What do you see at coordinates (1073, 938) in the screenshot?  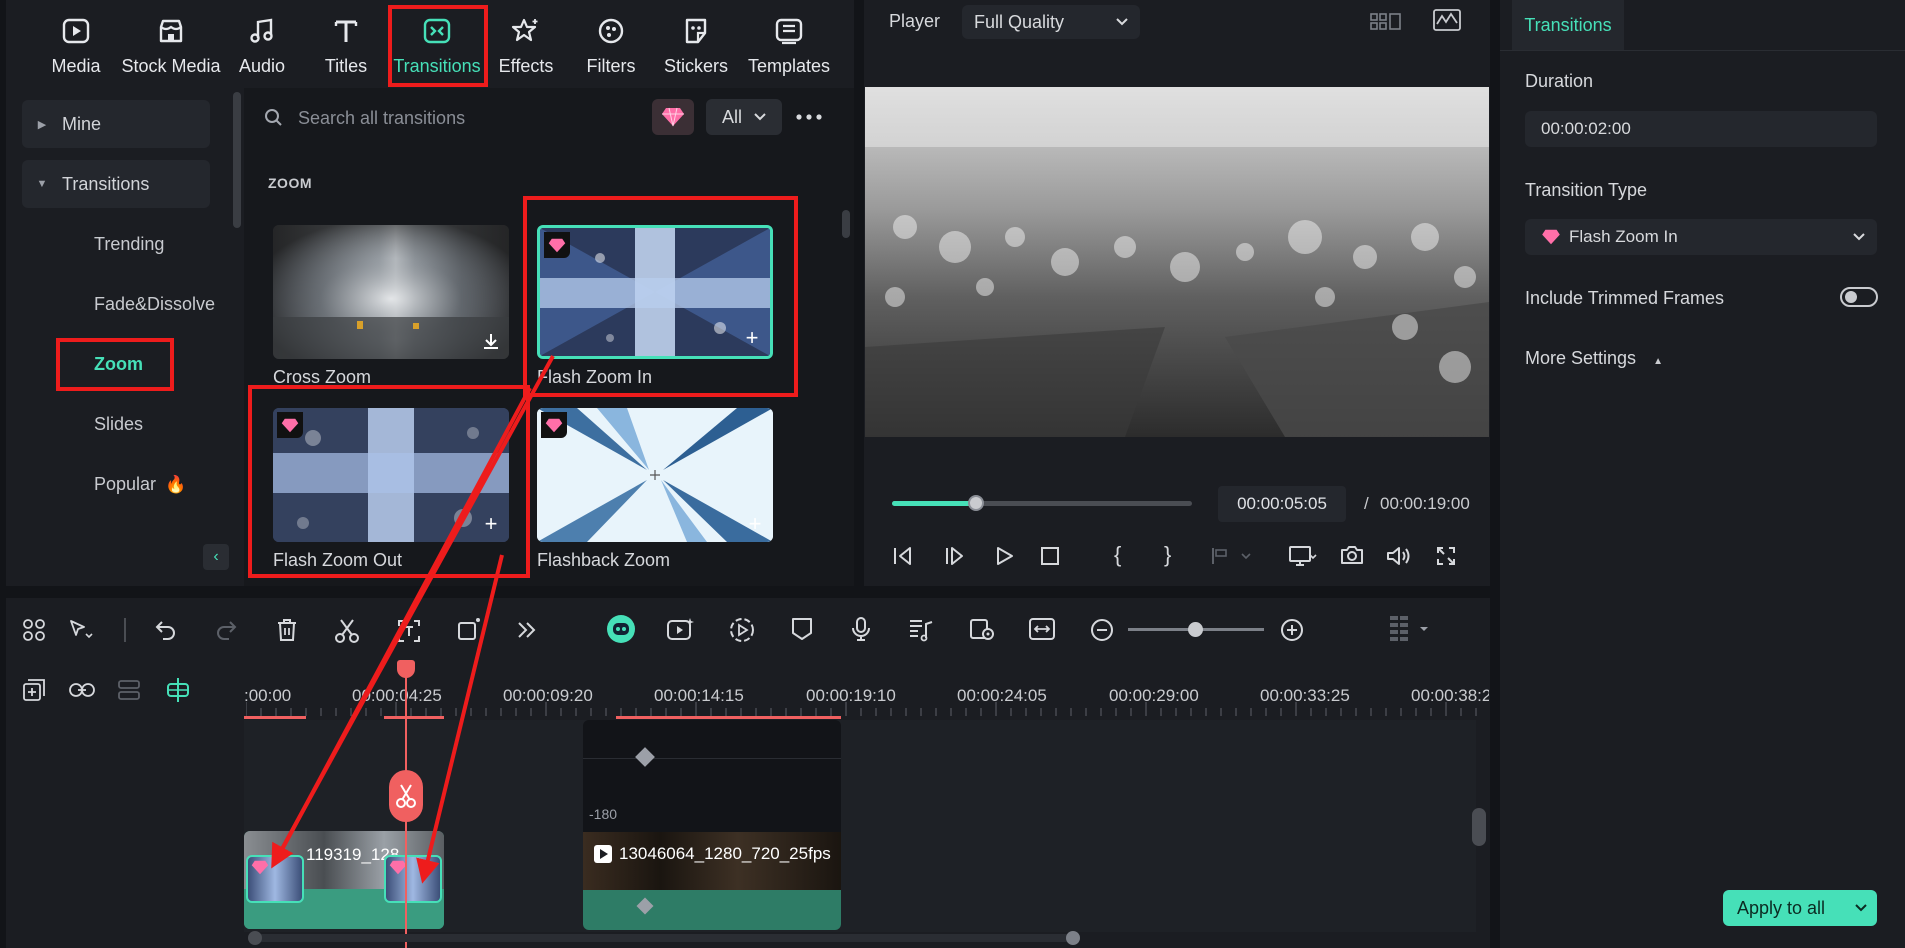 I see `scroll-handle-right` at bounding box center [1073, 938].